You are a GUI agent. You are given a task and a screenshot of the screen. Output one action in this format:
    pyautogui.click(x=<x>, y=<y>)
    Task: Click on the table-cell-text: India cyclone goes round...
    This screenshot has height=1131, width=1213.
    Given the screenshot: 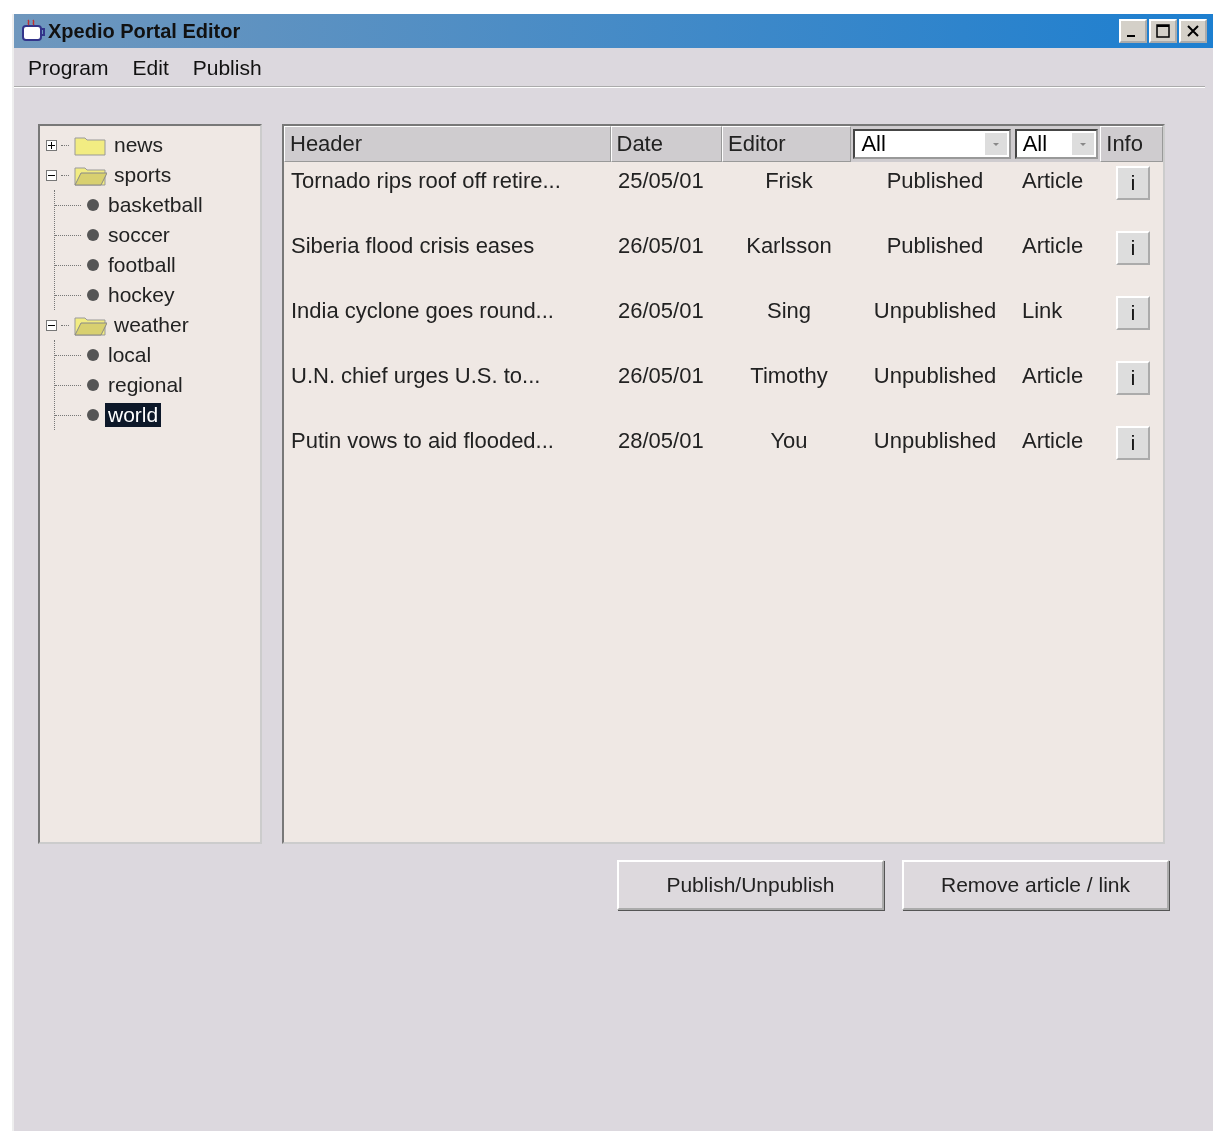 What is the action you would take?
    pyautogui.click(x=422, y=310)
    